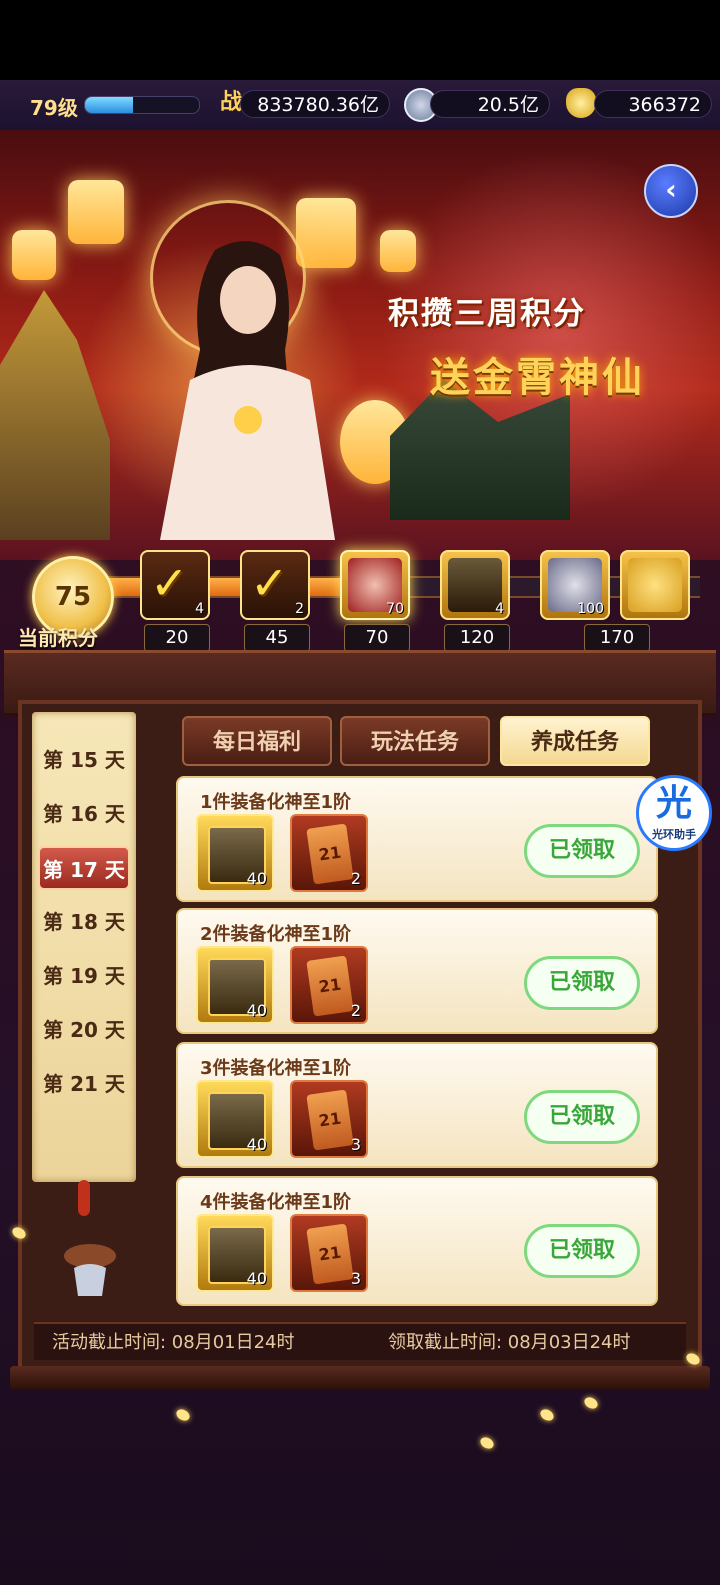 This screenshot has width=720, height=1585. What do you see at coordinates (417, 971) in the screenshot?
I see `task-card: 2件装备化神至1阶 40 21 2 已领取` at bounding box center [417, 971].